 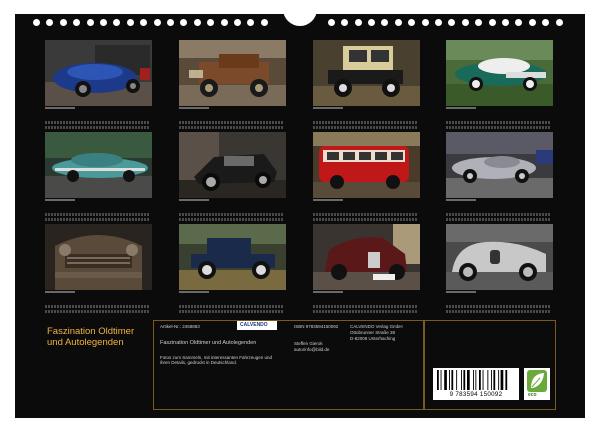 I want to click on calendar-title-line-2: und Autolegenden, so click(x=85, y=342).